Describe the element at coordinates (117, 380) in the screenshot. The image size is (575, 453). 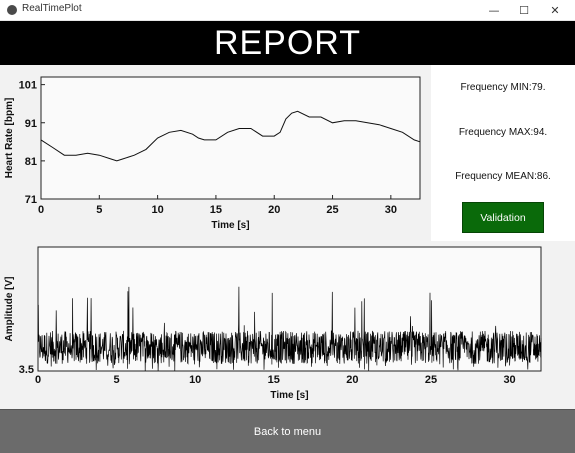
I see `amp-x-tick-label: 5` at that location.